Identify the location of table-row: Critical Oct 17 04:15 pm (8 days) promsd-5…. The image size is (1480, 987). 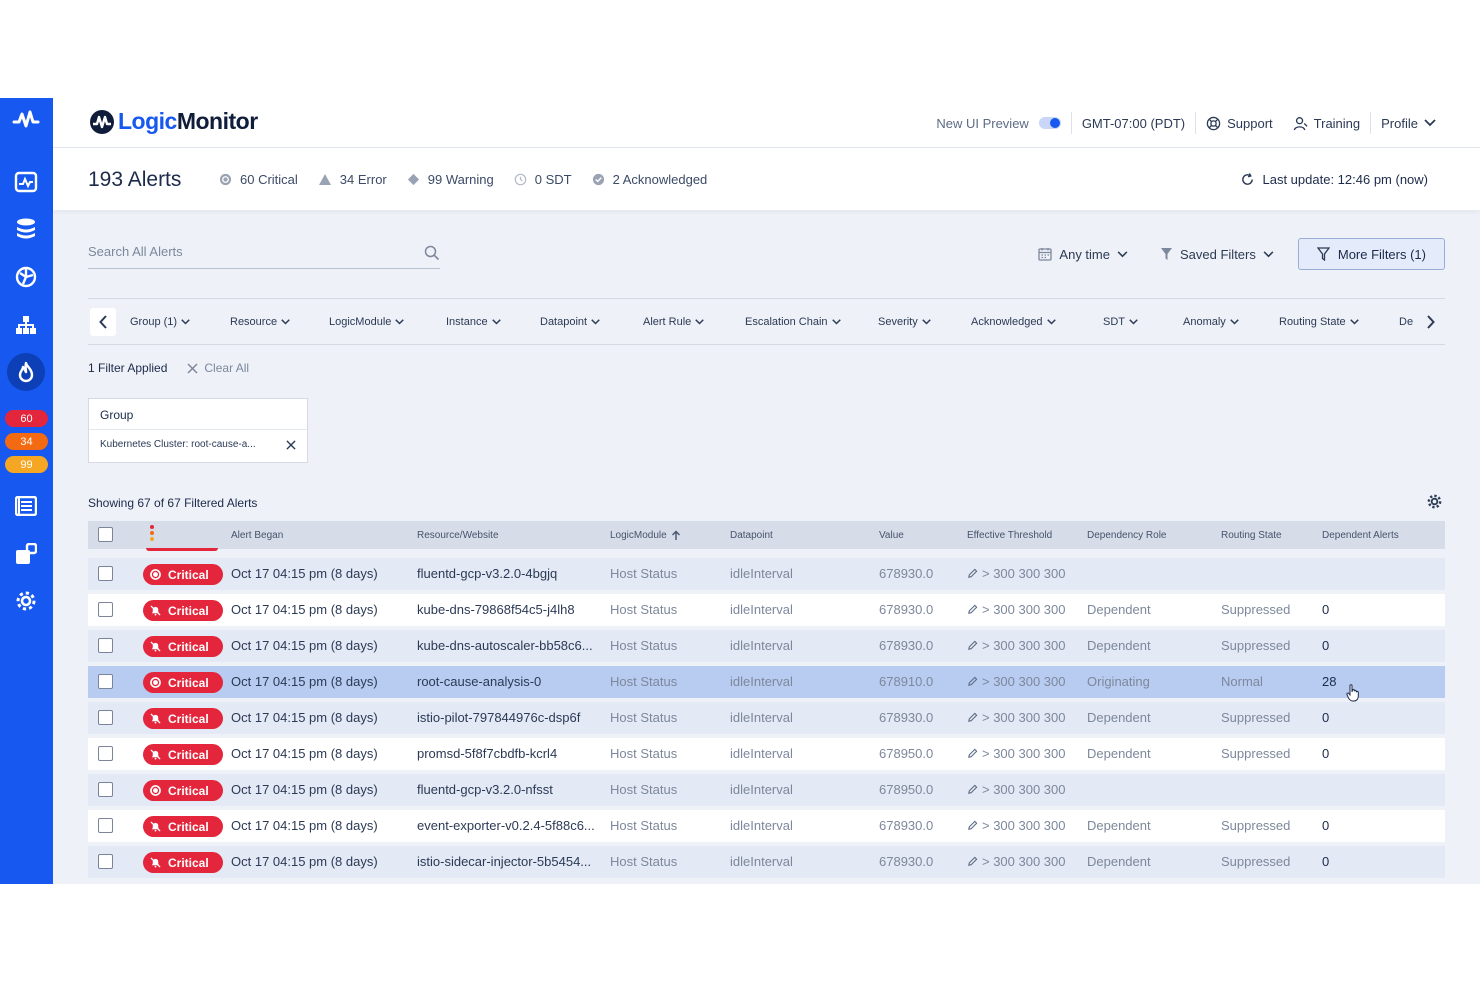
(766, 754).